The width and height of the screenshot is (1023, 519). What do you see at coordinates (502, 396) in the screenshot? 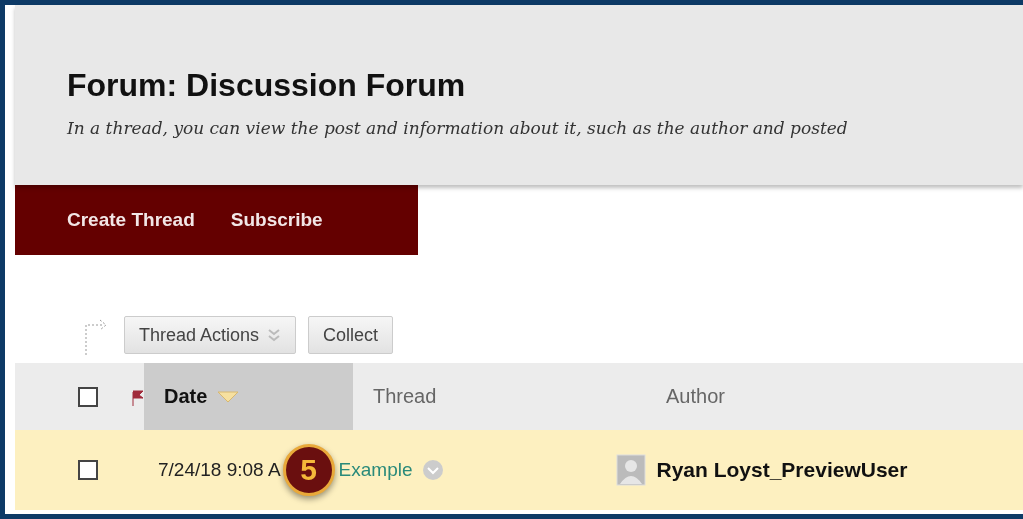
I see `column-header: Thread` at bounding box center [502, 396].